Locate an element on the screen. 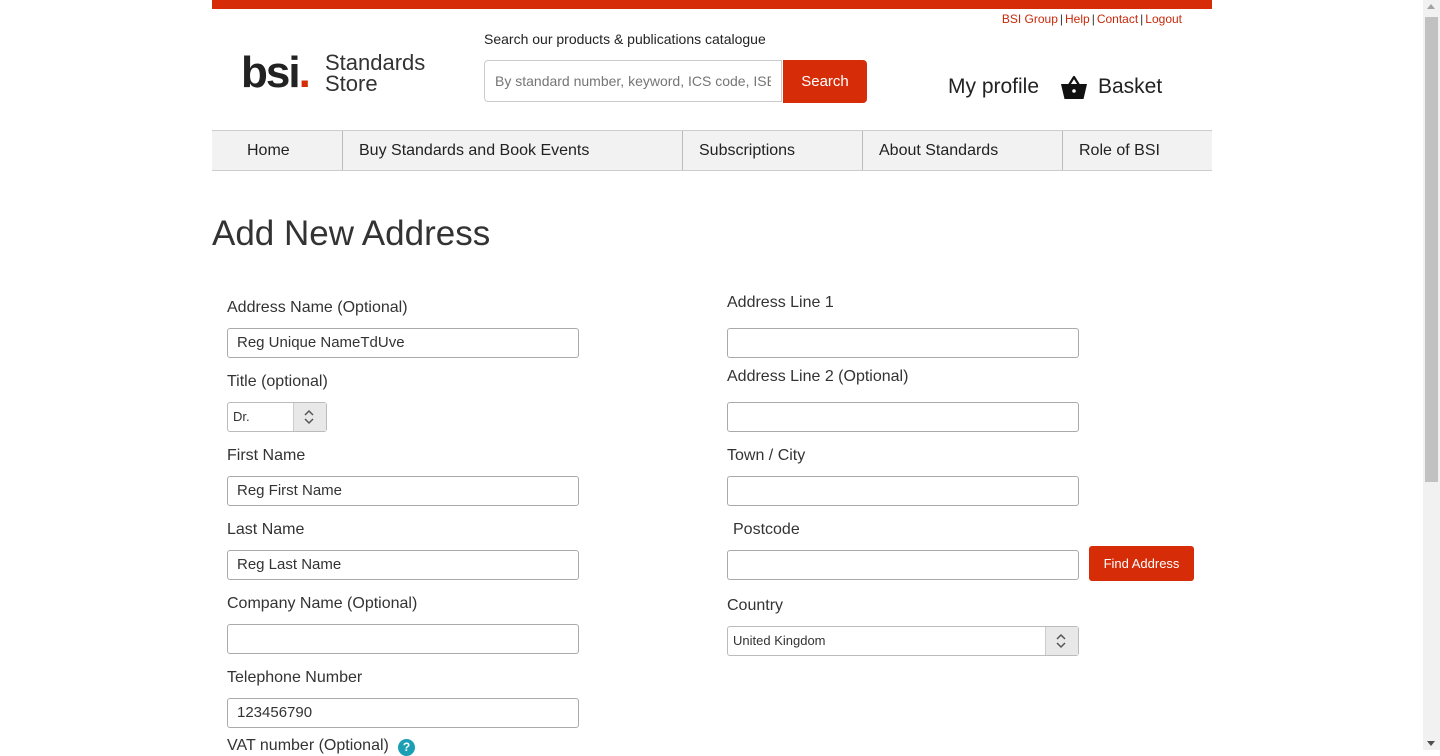 The image size is (1440, 756). nav-buy-standards: Buy Standards and Book Events is located at coordinates (512, 150).